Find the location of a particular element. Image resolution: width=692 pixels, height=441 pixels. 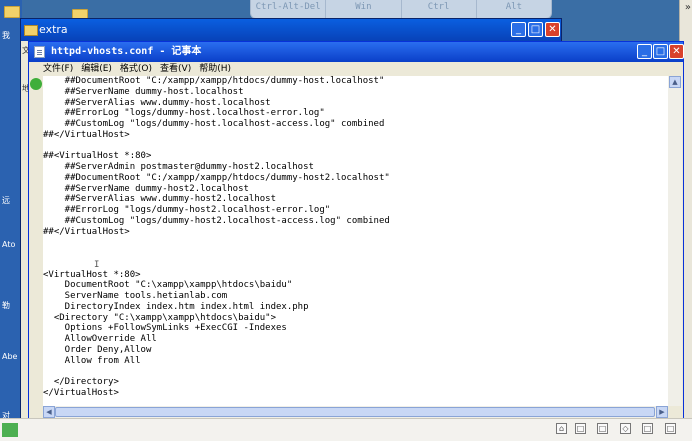

win-key: Win is located at coordinates (364, 9).